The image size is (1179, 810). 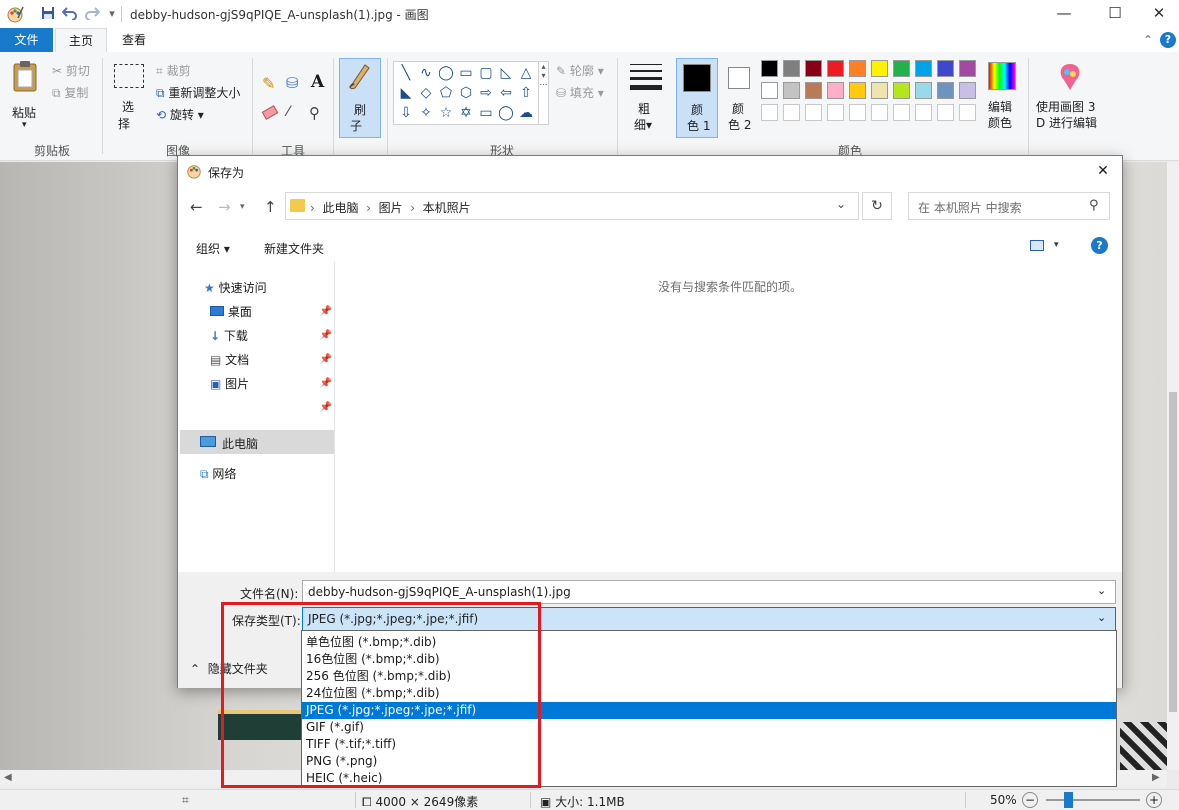 What do you see at coordinates (360, 98) in the screenshot?
I see `brush-button: 刷 子` at bounding box center [360, 98].